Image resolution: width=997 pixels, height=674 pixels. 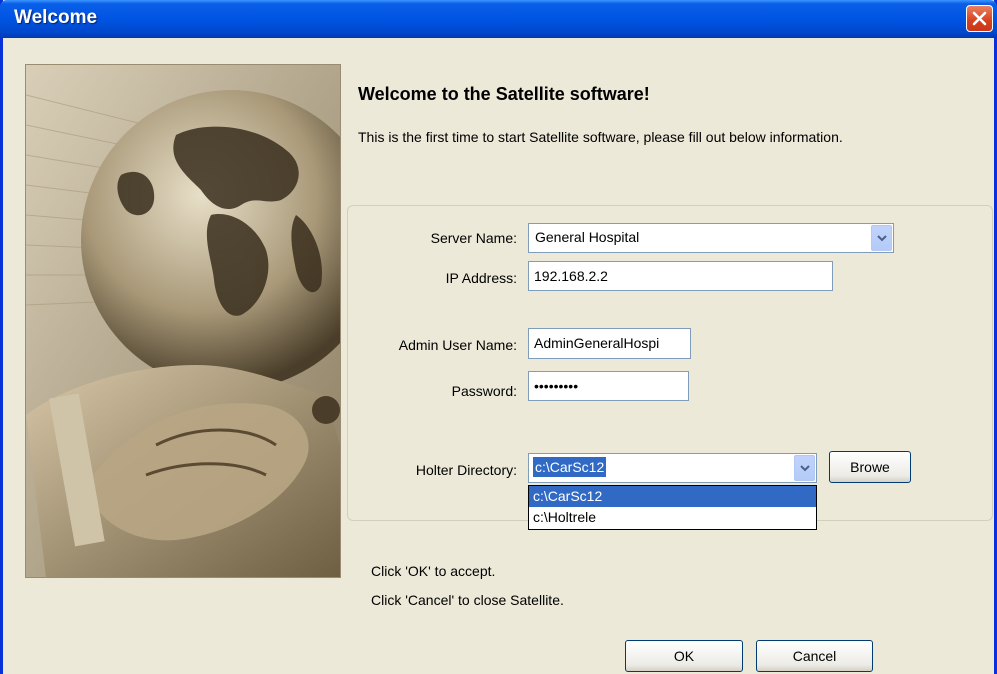 What do you see at coordinates (498, 19) in the screenshot?
I see `title-bar: Welcome` at bounding box center [498, 19].